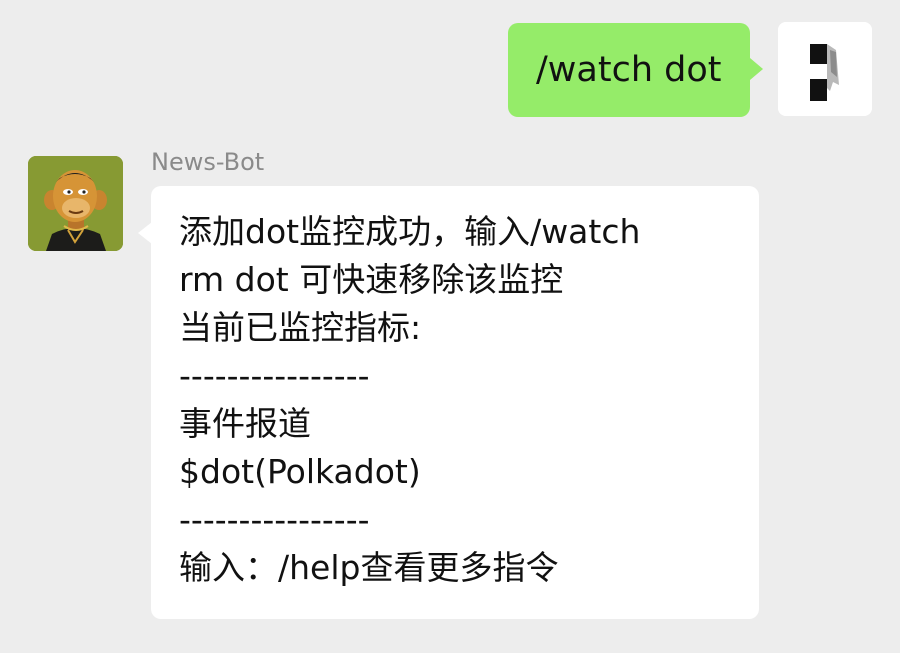  I want to click on message-line: rm dot 可快速移除该监控, so click(371, 279).